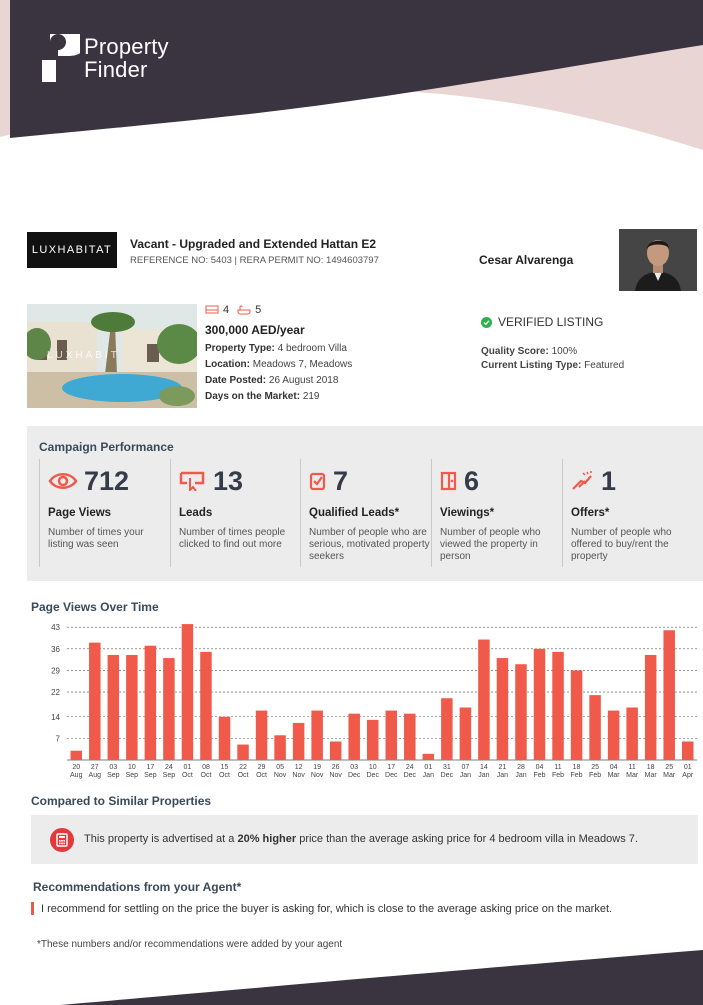  Describe the element at coordinates (526, 260) in the screenshot. I see `agent-name: Cesar Alvarenga` at that location.